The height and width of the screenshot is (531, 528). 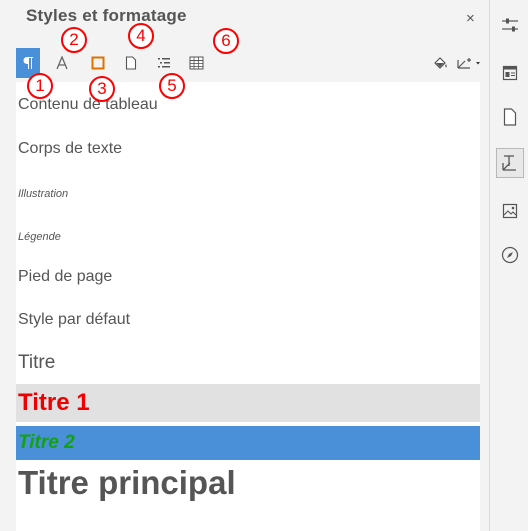 What do you see at coordinates (248, 443) in the screenshot?
I see `style-item-titre-2: Titre 2` at bounding box center [248, 443].